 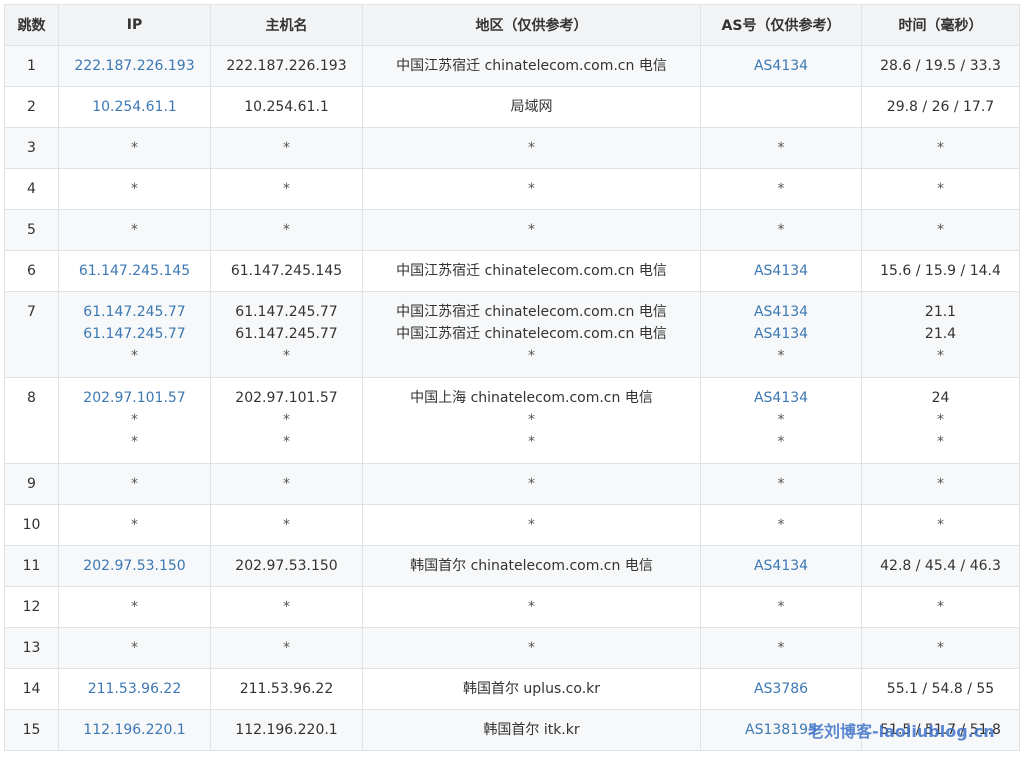 What do you see at coordinates (940, 312) in the screenshot?
I see `time-value: 21.1` at bounding box center [940, 312].